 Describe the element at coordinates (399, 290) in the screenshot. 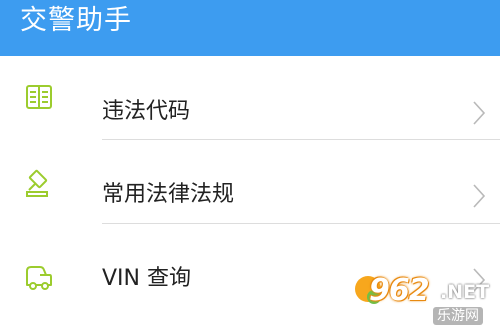

I see `watermark-brand: 962` at that location.